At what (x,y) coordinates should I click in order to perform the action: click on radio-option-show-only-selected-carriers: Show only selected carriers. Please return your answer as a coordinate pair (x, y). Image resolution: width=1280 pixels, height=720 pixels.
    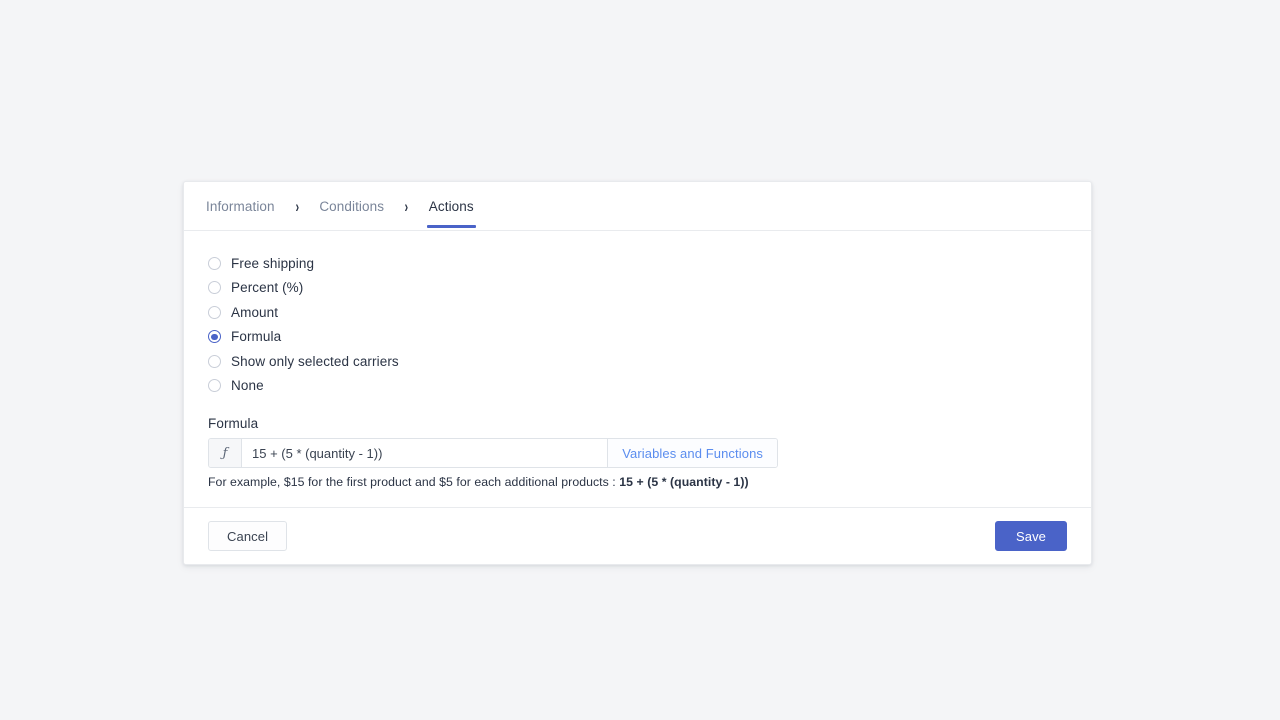
    Looking at the image, I should click on (637, 361).